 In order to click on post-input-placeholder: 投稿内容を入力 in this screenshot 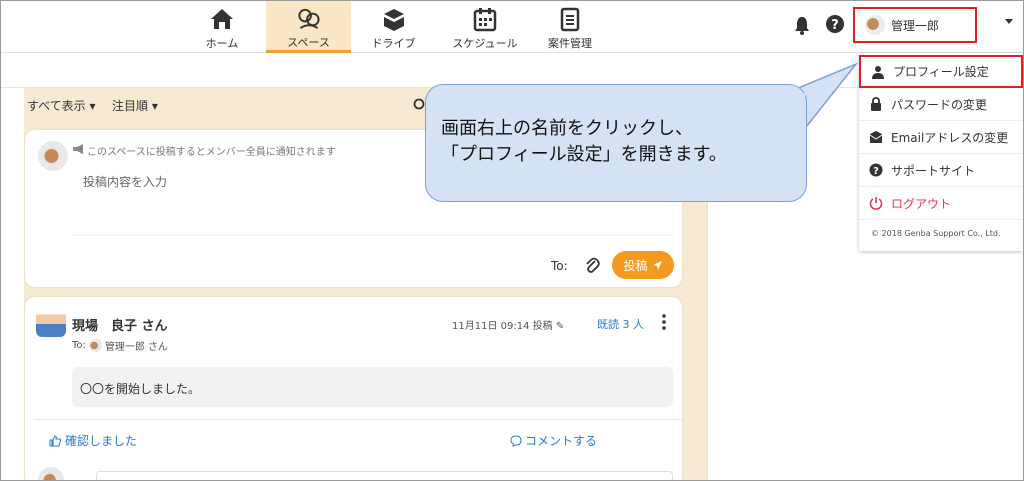, I will do `click(125, 182)`.